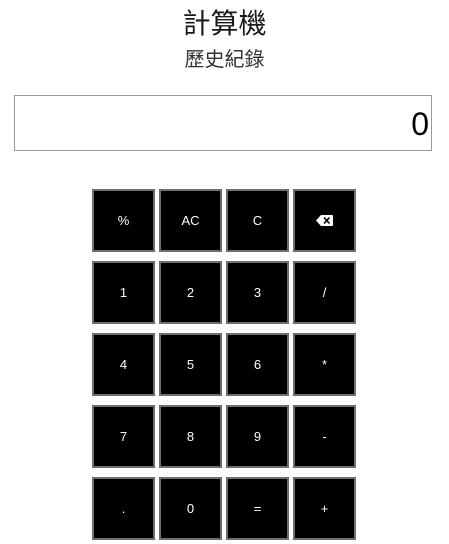 The height and width of the screenshot is (544, 449). I want to click on digit-6-button: 6, so click(257, 364).